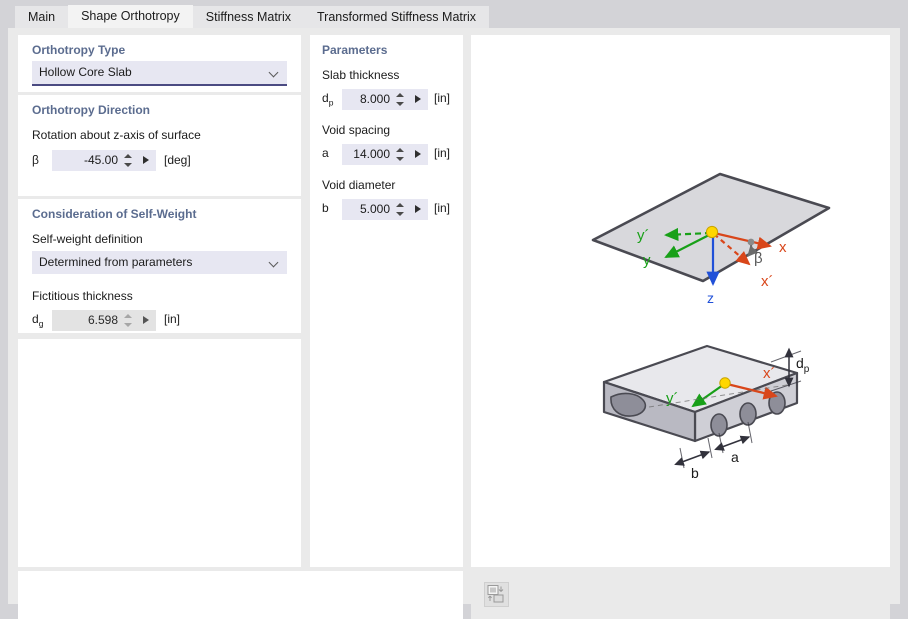 This screenshot has height=619, width=908. I want to click on slab-thickness-unit: [in], so click(442, 98).